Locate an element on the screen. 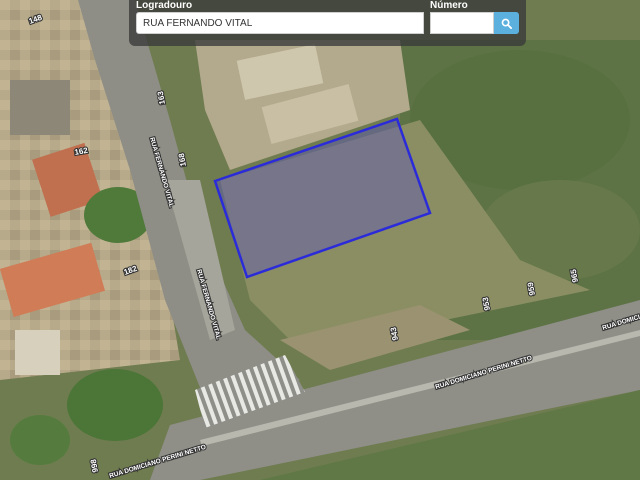 Image resolution: width=640 pixels, height=480 pixels. street-search-input is located at coordinates (280, 23).